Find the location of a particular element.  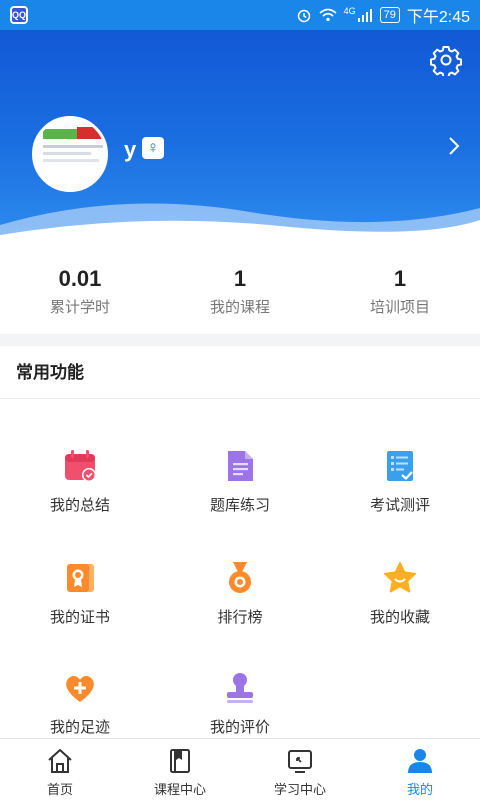

section-divider-line is located at coordinates (240, 398).